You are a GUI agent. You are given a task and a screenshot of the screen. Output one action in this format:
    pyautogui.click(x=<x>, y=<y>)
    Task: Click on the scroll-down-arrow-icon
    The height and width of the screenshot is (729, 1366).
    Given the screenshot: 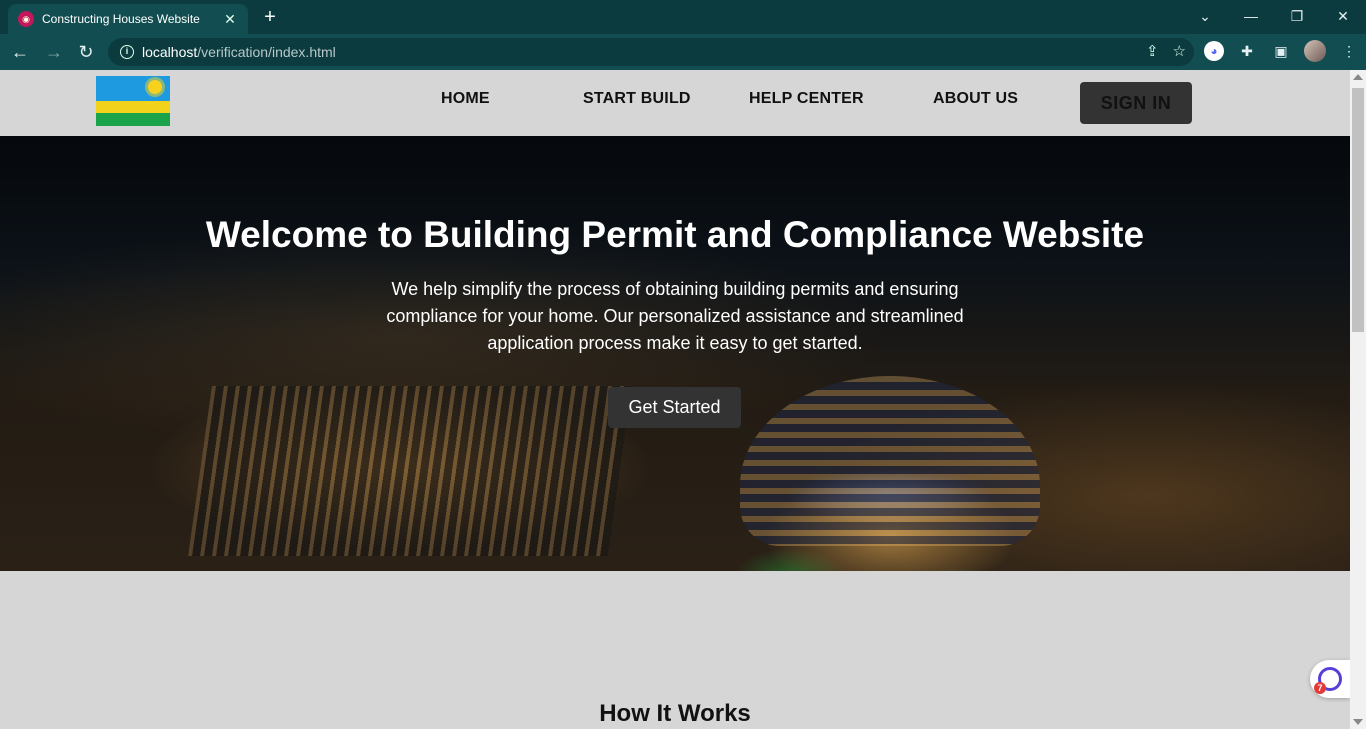 What is the action you would take?
    pyautogui.click(x=1358, y=722)
    